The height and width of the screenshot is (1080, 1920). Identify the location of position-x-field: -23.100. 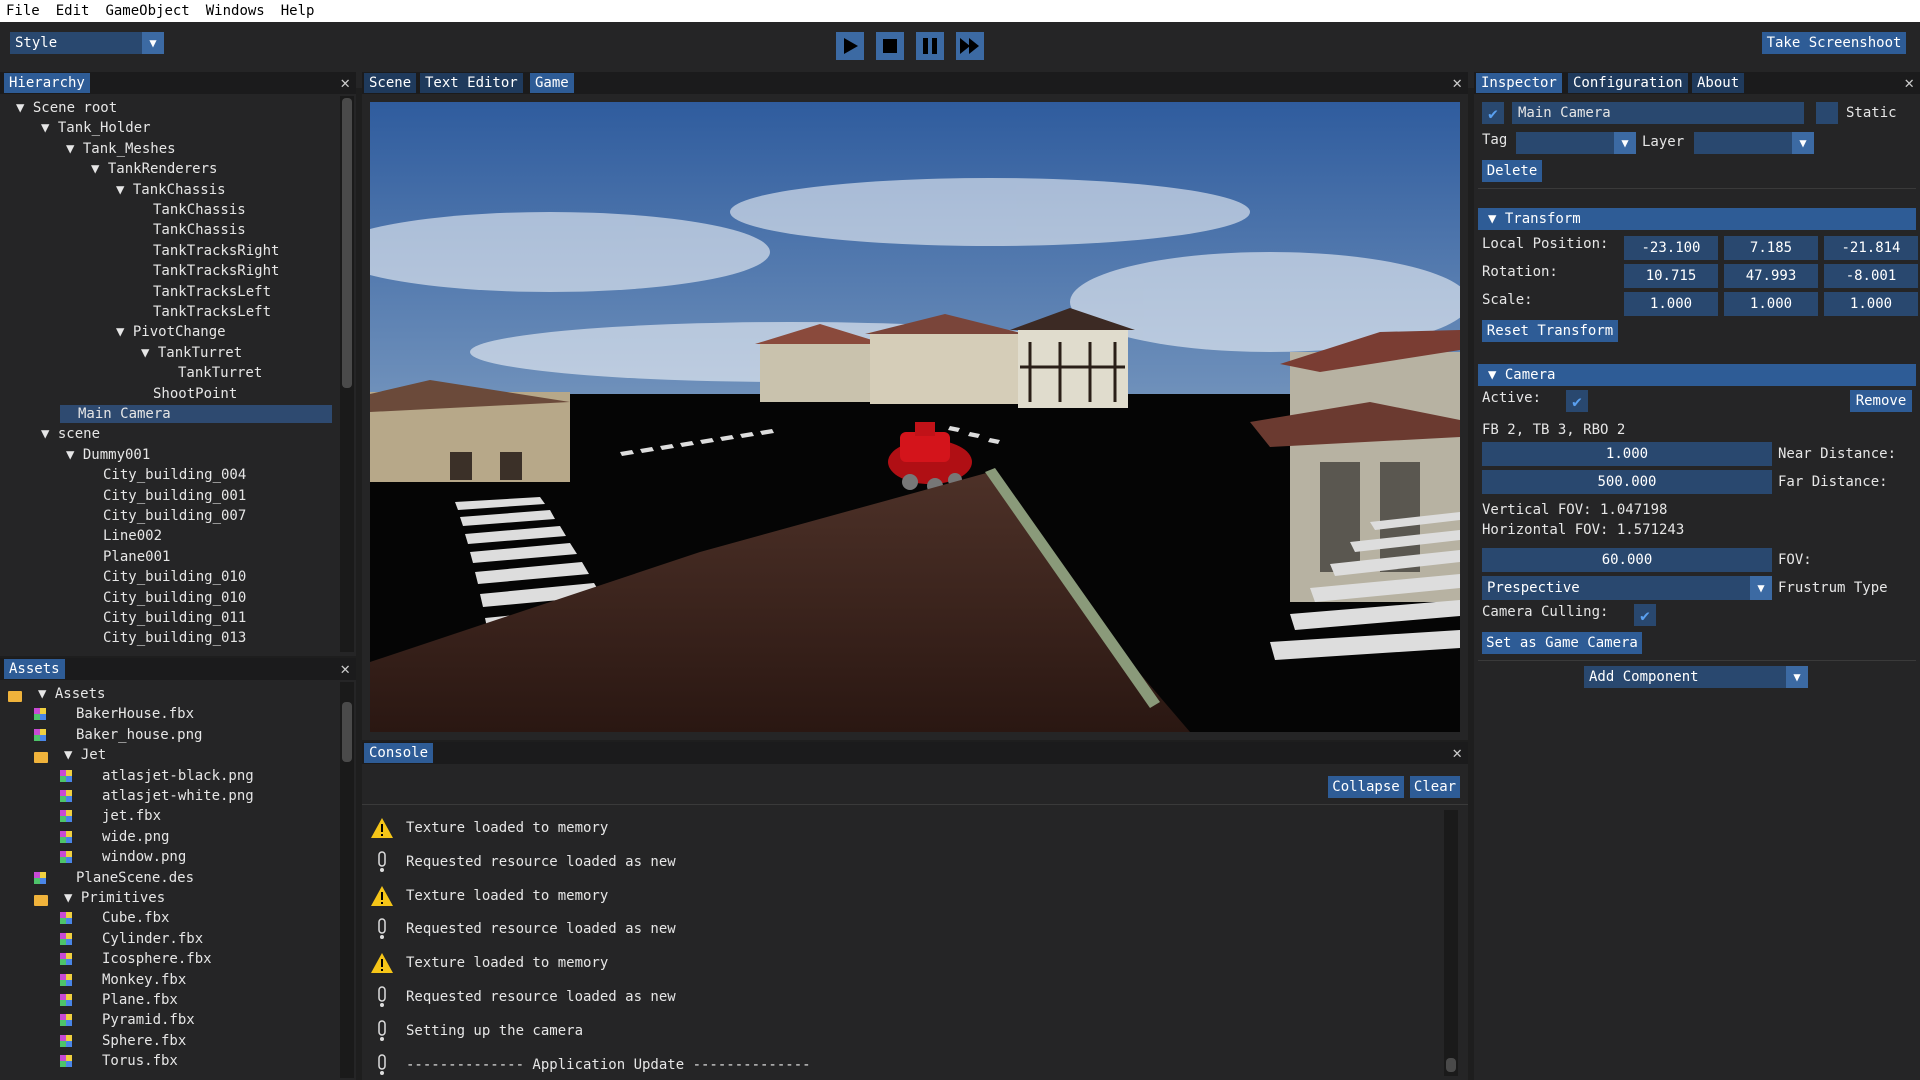
(1671, 248).